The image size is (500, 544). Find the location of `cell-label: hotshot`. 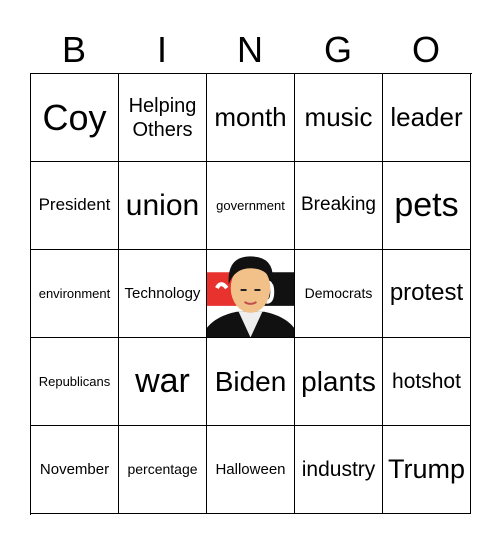

cell-label: hotshot is located at coordinates (426, 381).